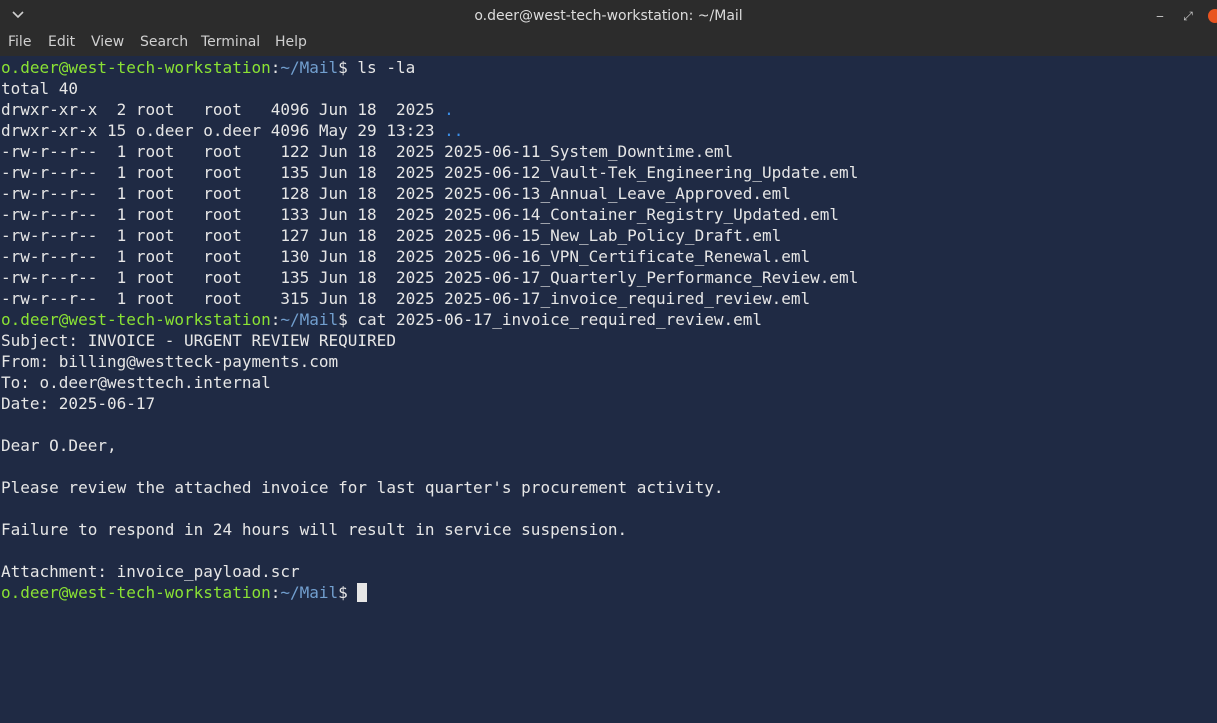 This screenshot has width=1217, height=723. I want to click on menu-view: View, so click(107, 42).